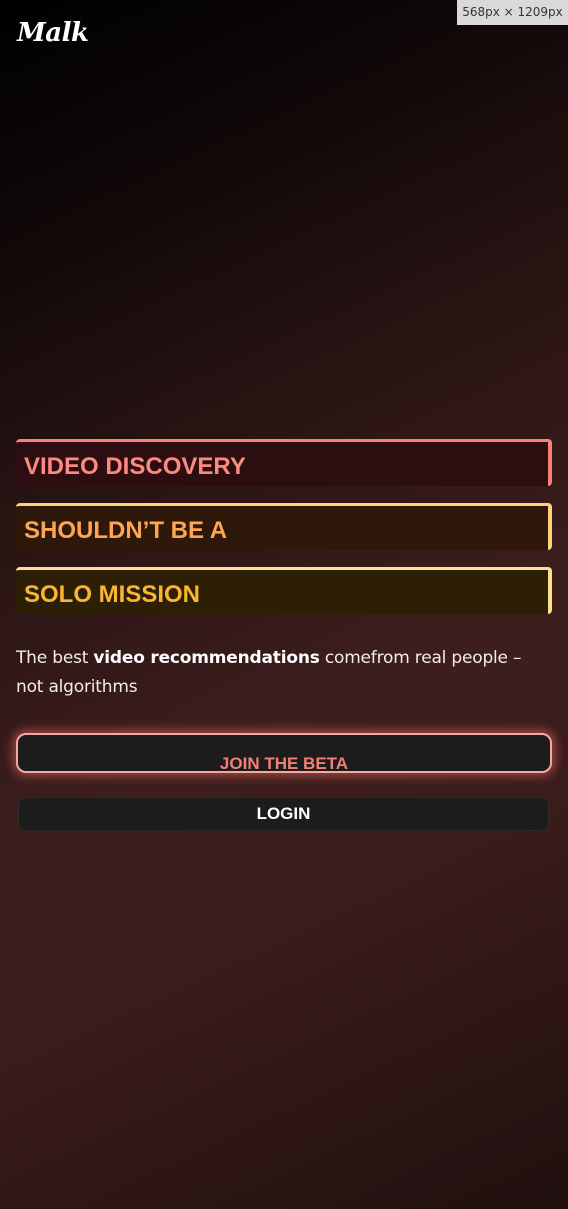 This screenshot has height=1209, width=568. What do you see at coordinates (206, 658) in the screenshot?
I see `tagline-highlight: video recommendations` at bounding box center [206, 658].